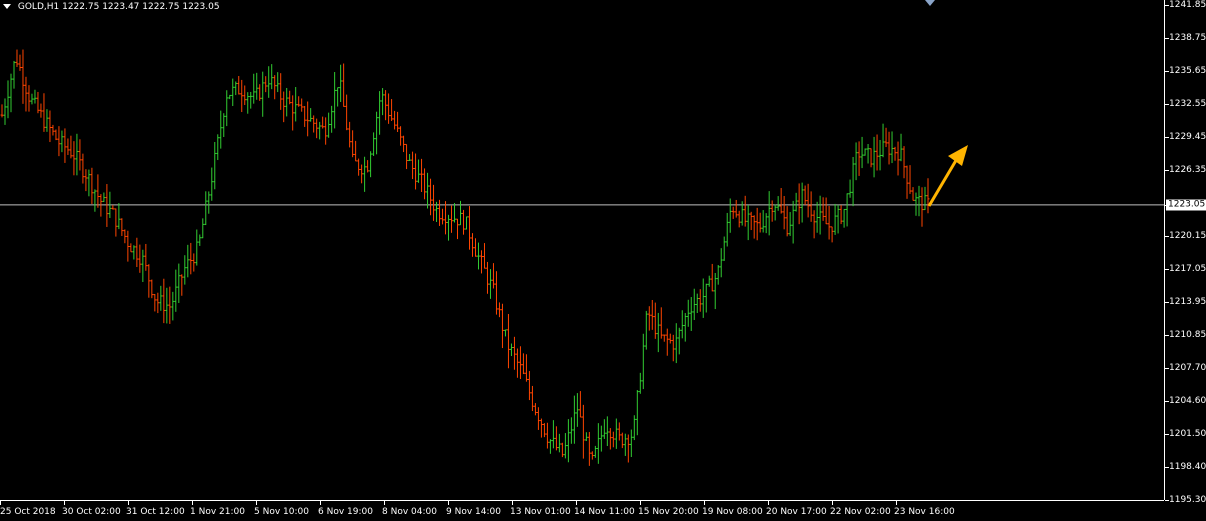 This screenshot has height=521, width=1206. I want to click on x-tick-label: 25 Oct 2018, so click(28, 512).